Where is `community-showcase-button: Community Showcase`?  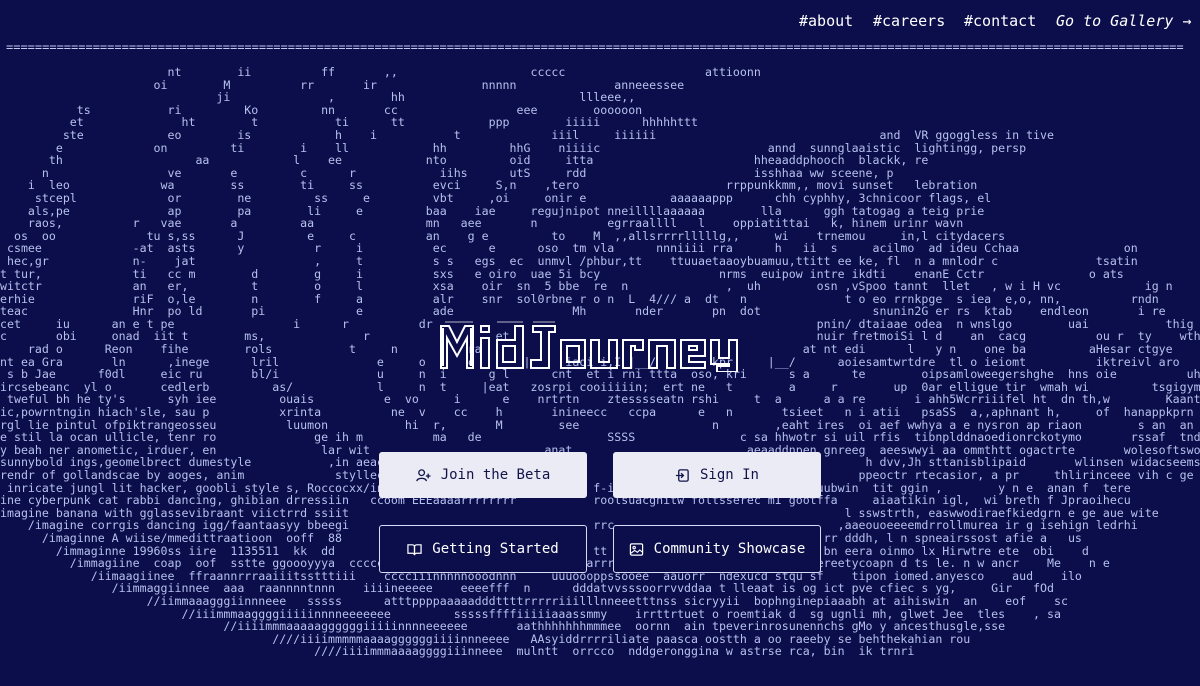
community-showcase-button: Community Showcase is located at coordinates (717, 549).